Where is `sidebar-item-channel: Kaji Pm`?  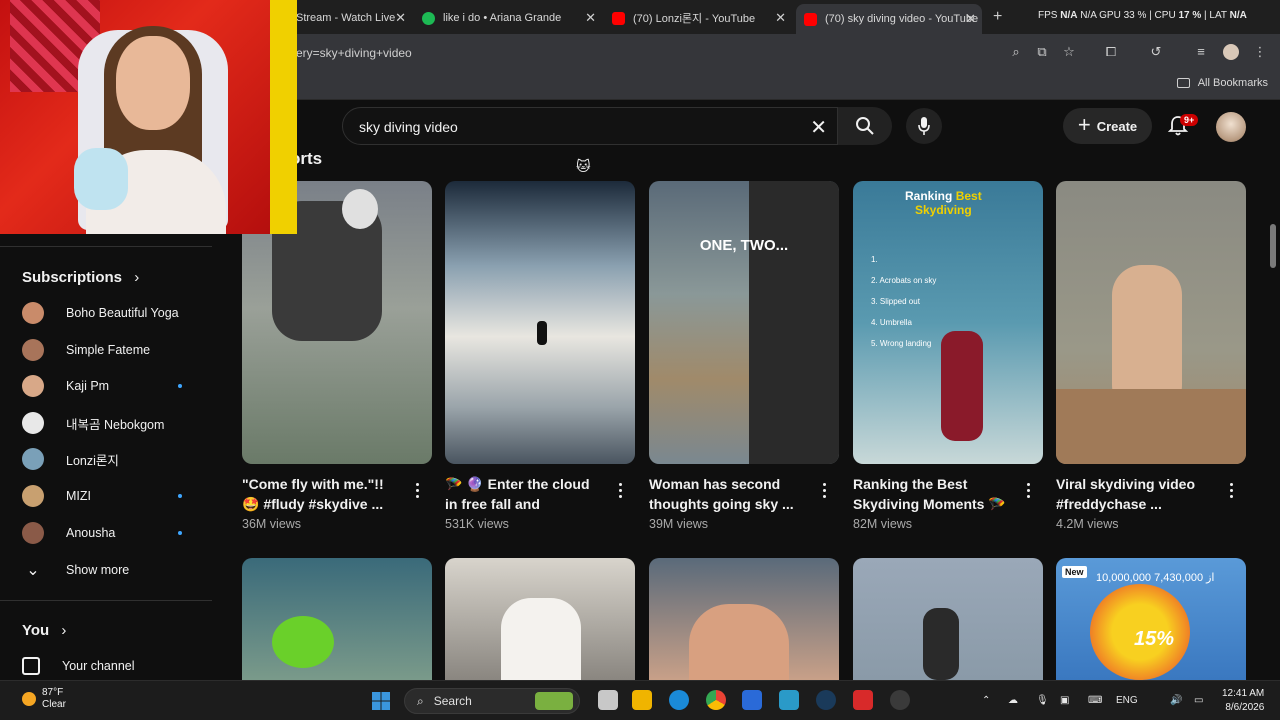
sidebar-item-channel: Kaji Pm is located at coordinates (107, 386).